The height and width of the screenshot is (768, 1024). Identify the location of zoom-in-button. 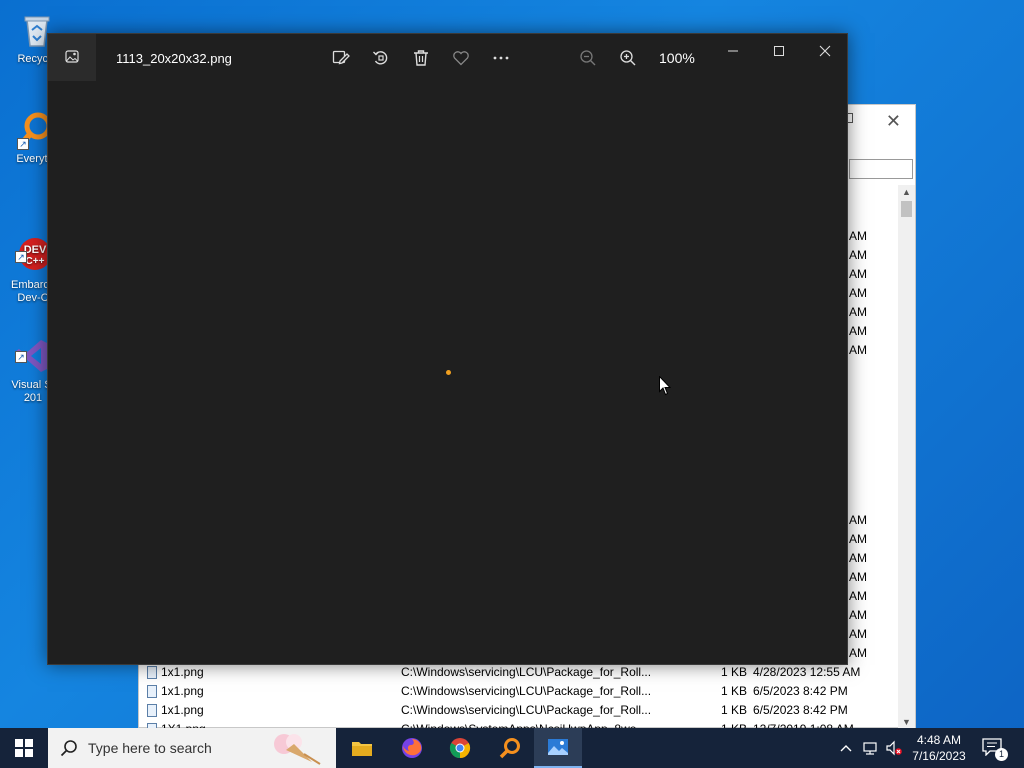
(628, 58).